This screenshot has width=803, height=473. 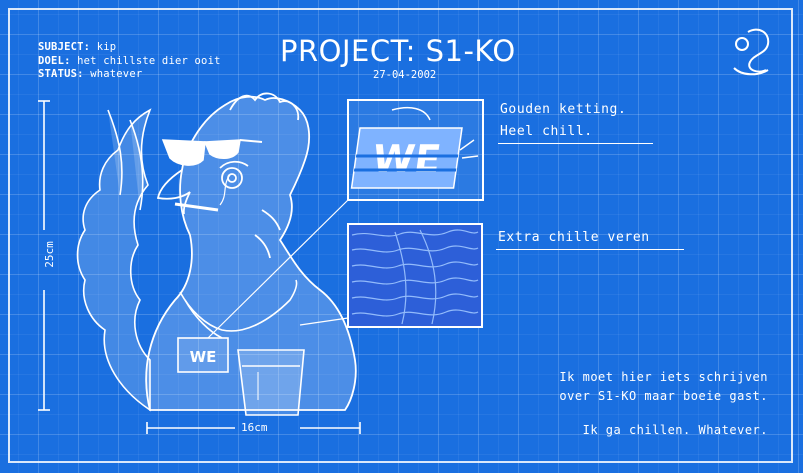 What do you see at coordinates (254, 427) in the screenshot?
I see `width-dimension: 16cm` at bounding box center [254, 427].